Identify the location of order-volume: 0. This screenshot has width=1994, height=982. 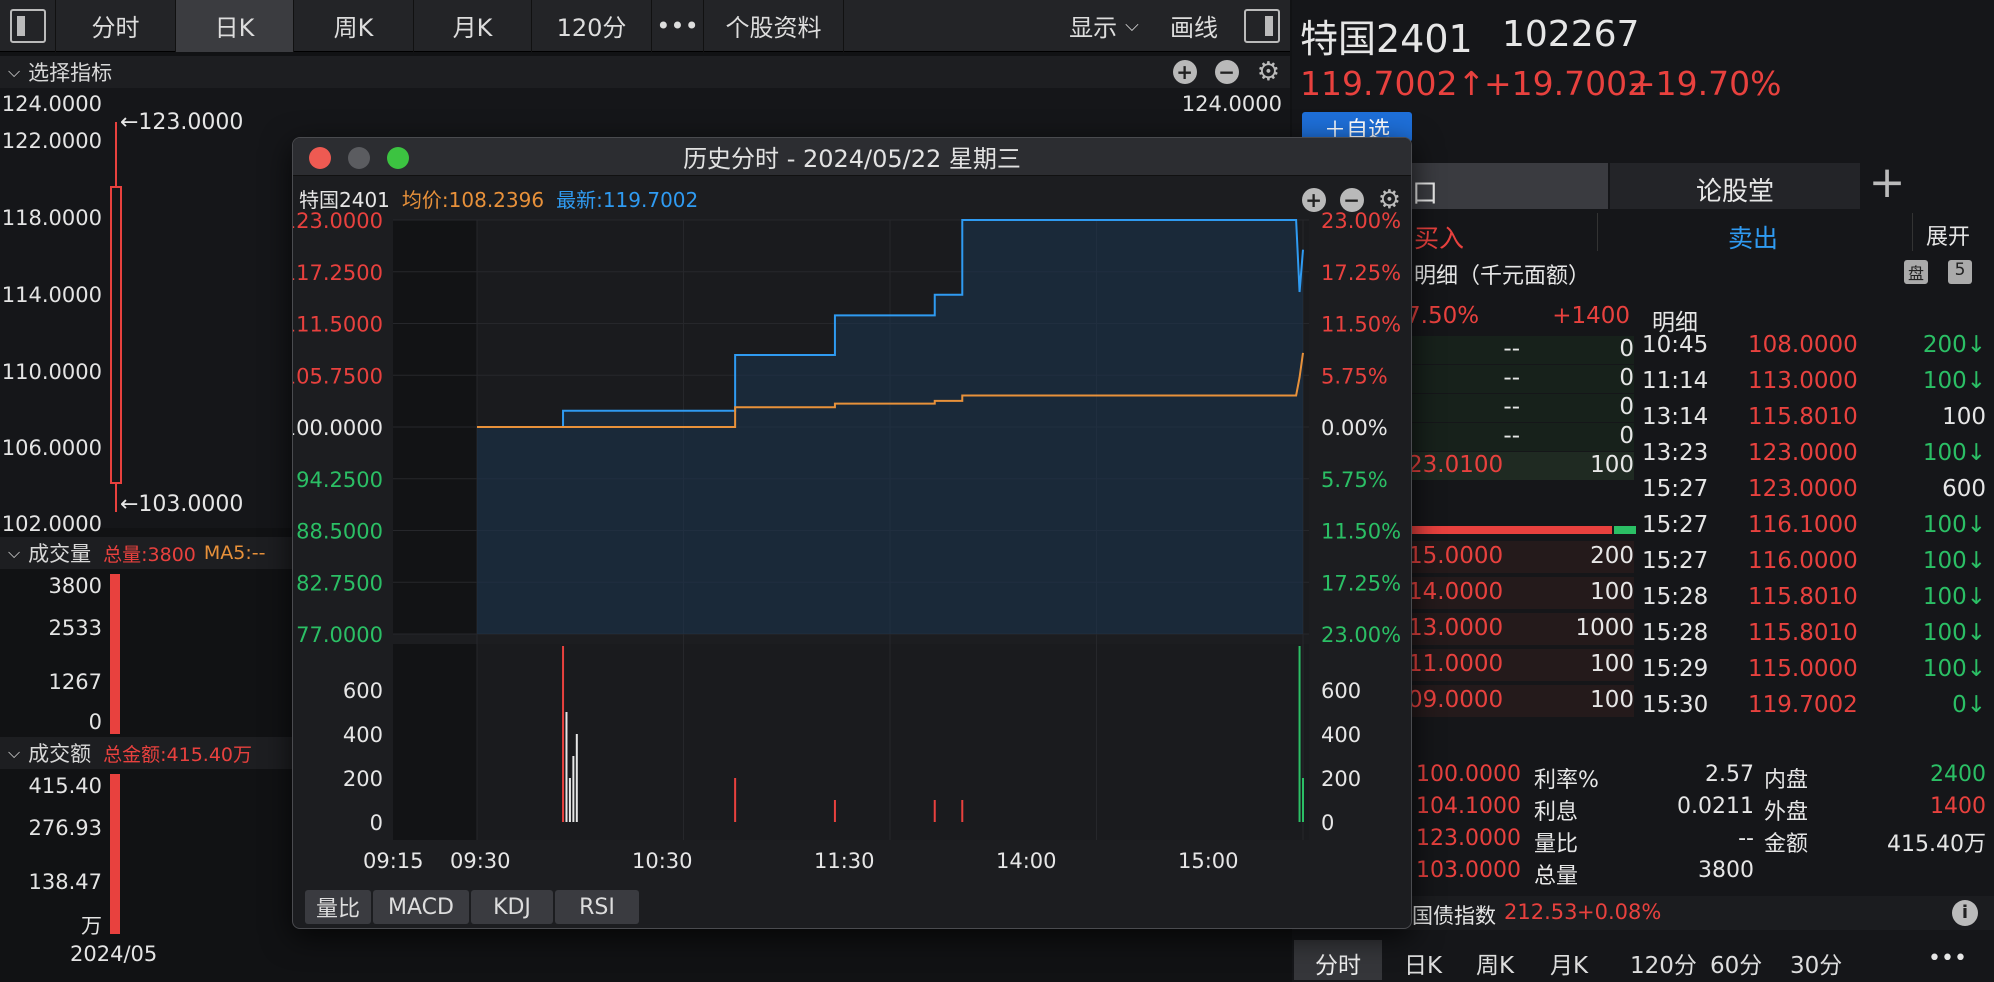
(1626, 349).